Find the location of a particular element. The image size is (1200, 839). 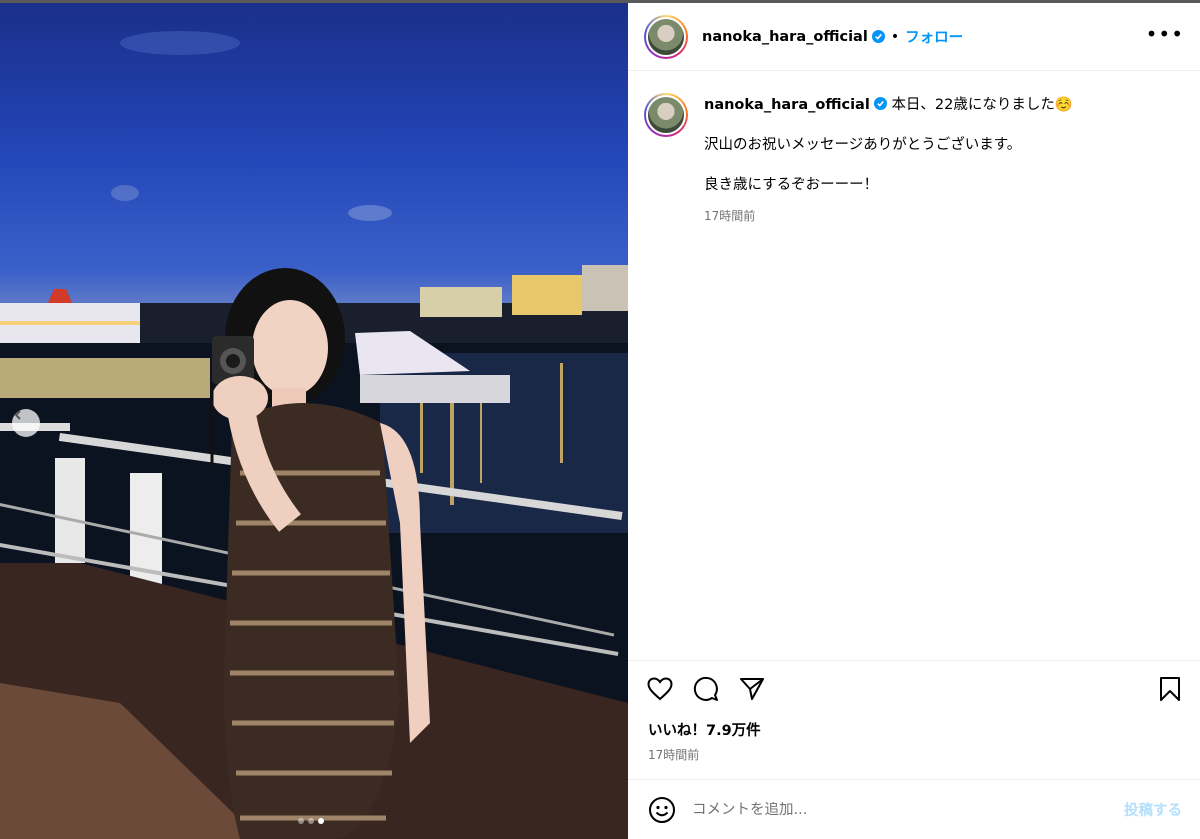

caption-timestamp: 17時間前 is located at coordinates (888, 215).